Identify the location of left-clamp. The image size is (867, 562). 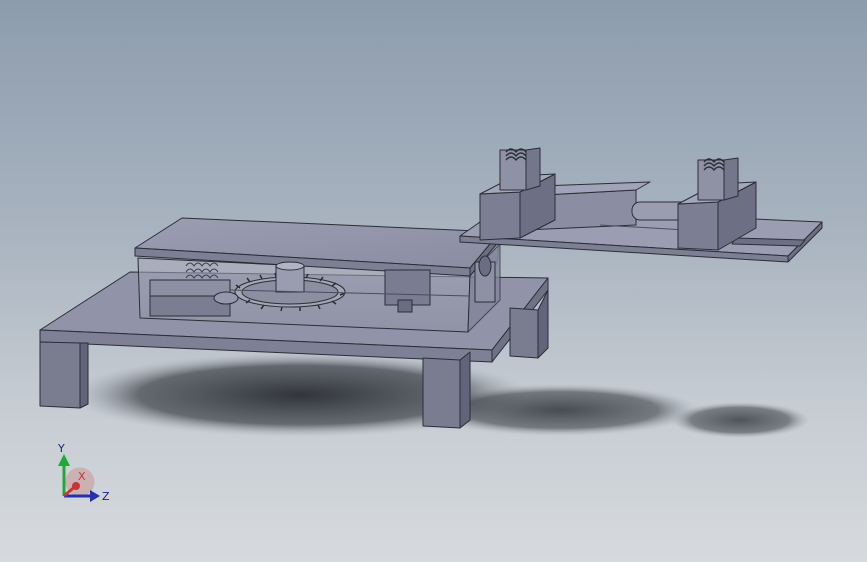
(517, 194).